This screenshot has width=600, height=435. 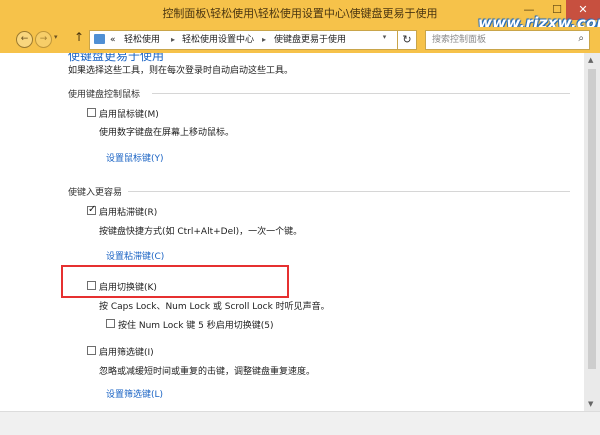 What do you see at coordinates (201, 232) in the screenshot?
I see `sticky-keys-description: 按键盘快捷方式(如 Ctrl+Alt+Del)，一次一个键。` at bounding box center [201, 232].